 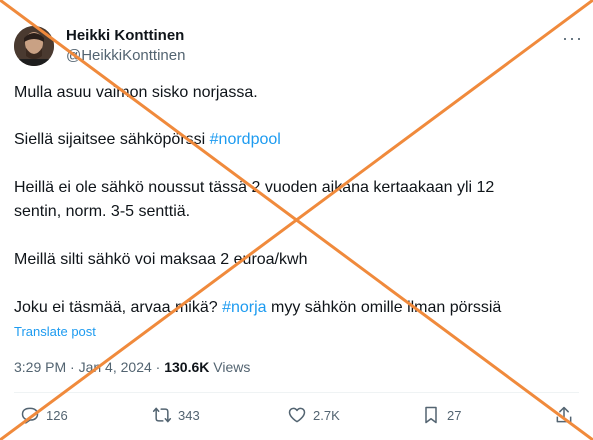 I want to click on bookmark-icon, so click(x=431, y=415).